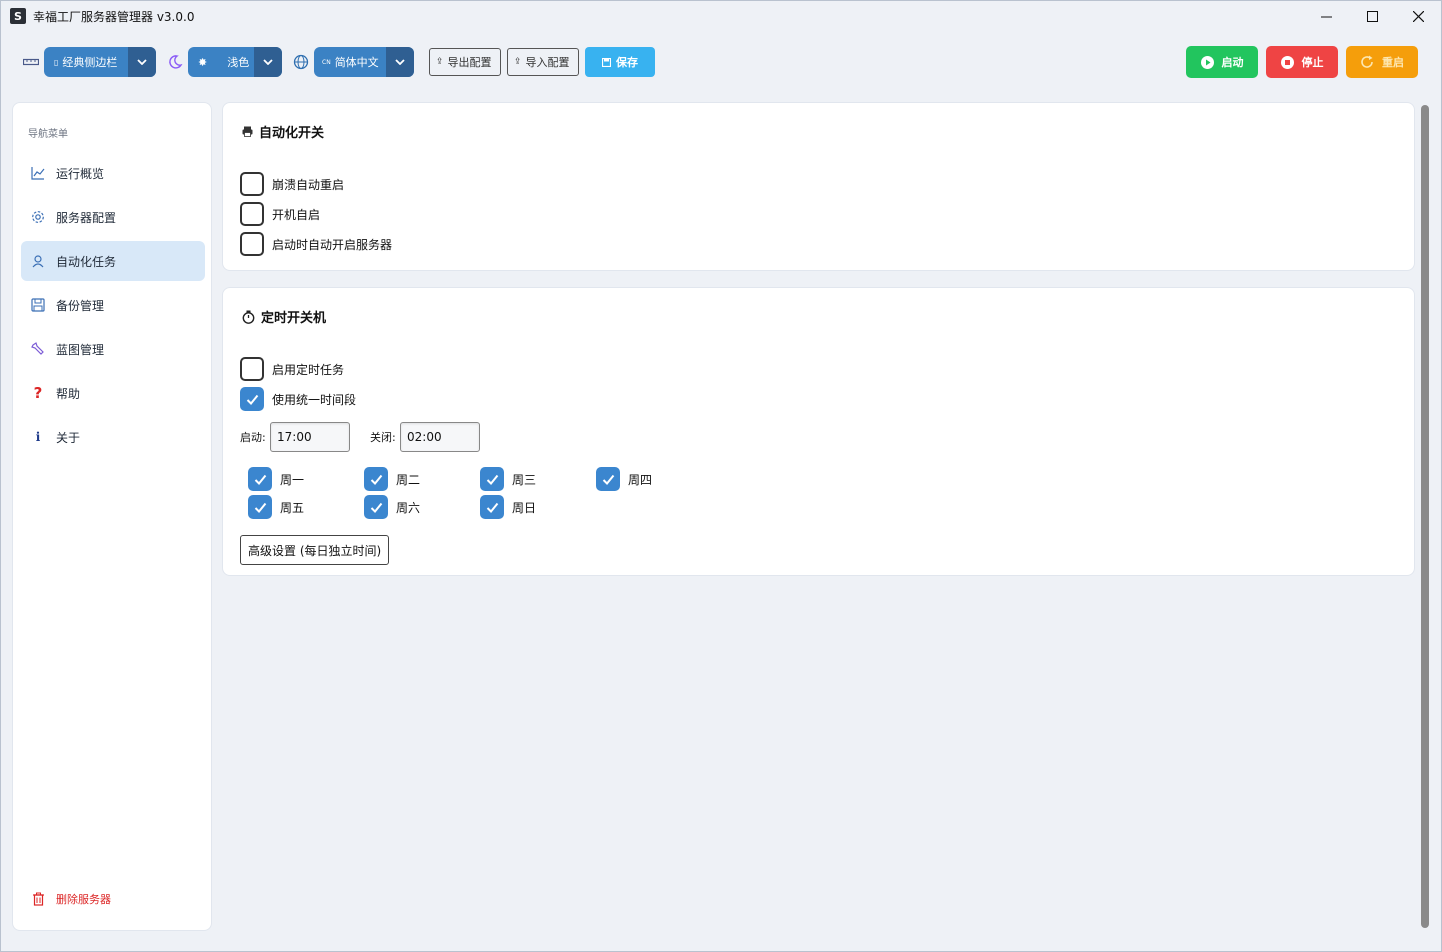 This screenshot has width=1442, height=952. Describe the element at coordinates (1382, 62) in the screenshot. I see `restart-server-button: 重启` at that location.